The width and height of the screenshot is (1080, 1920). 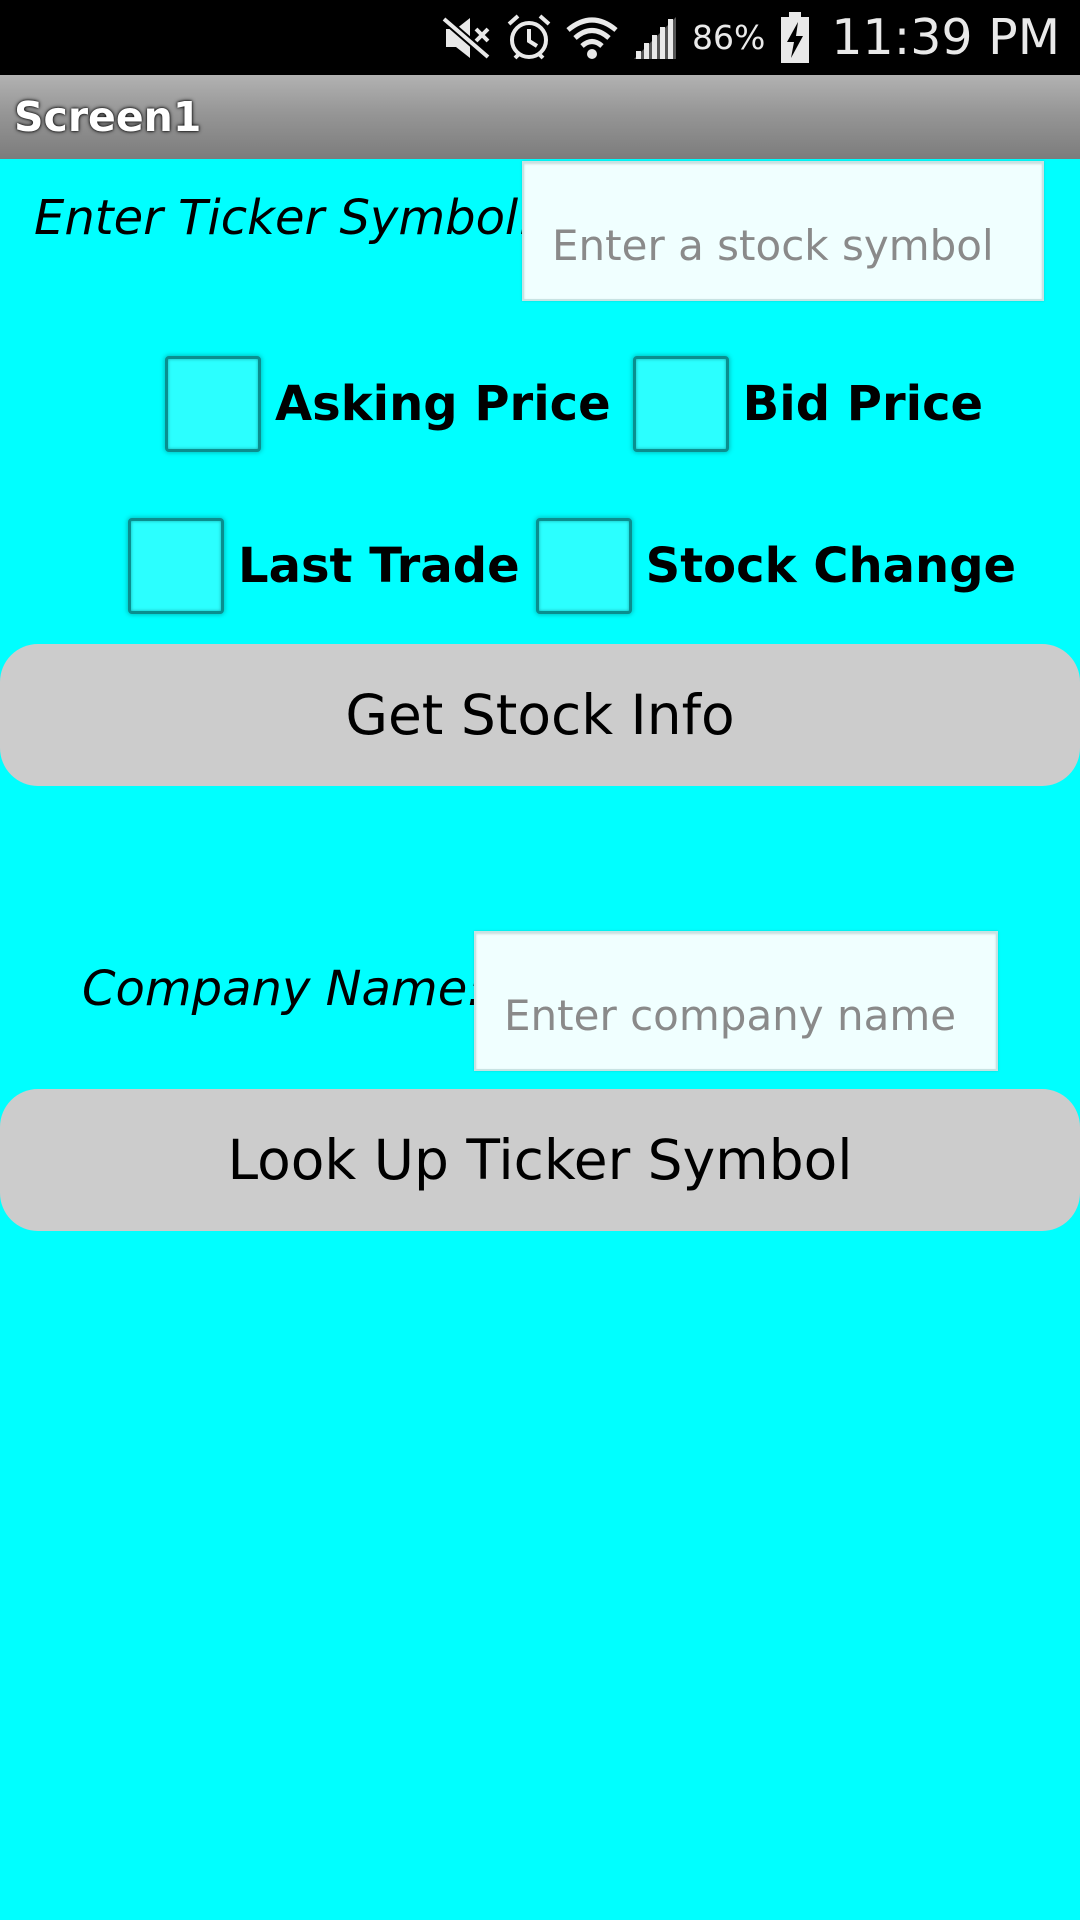 I want to click on checkbox-row-trade: Last Trade Stock Change, so click(x=572, y=566).